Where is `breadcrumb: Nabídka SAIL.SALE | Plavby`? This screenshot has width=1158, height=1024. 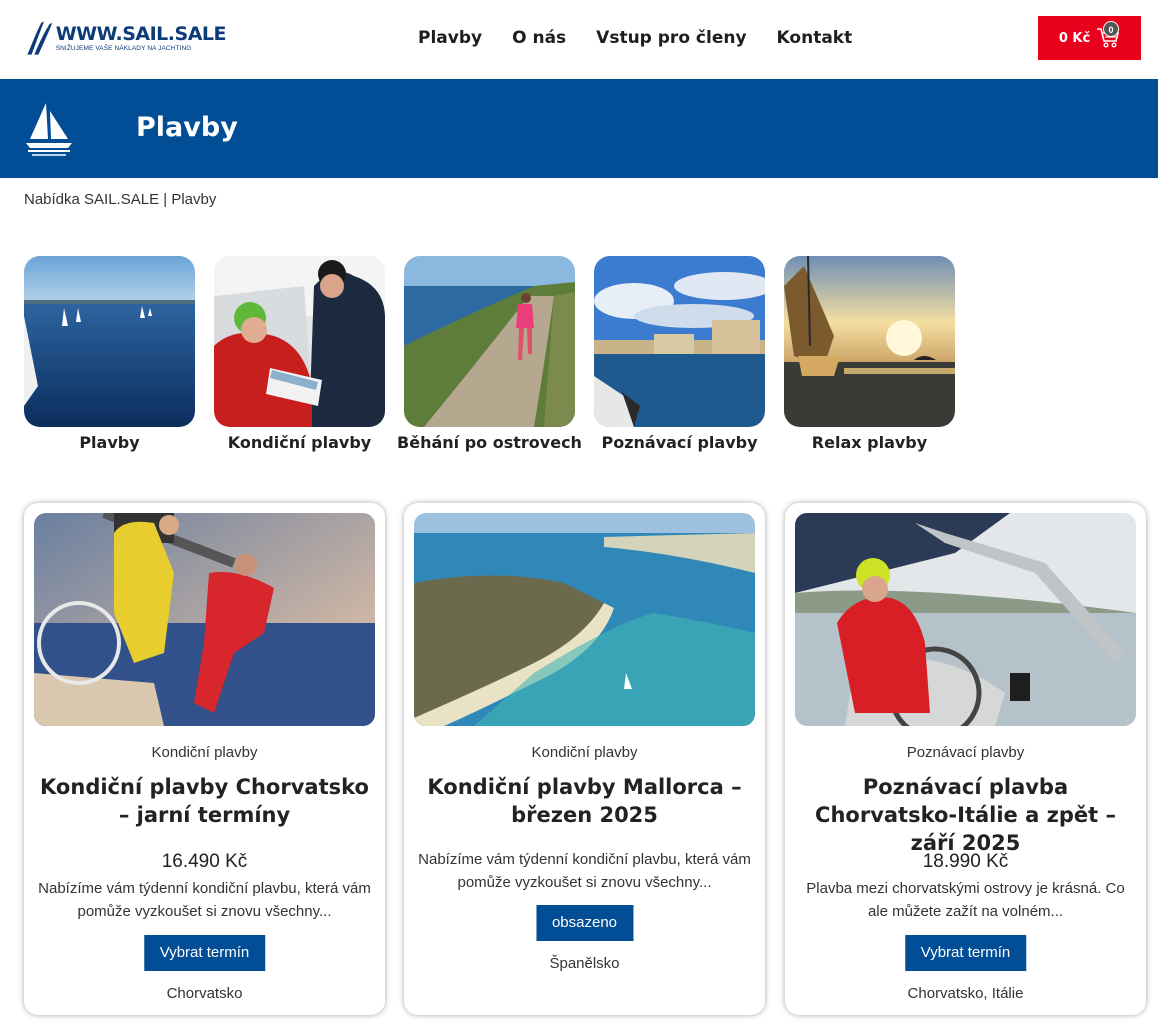
breadcrumb: Nabídka SAIL.SALE | Plavby is located at coordinates (120, 199).